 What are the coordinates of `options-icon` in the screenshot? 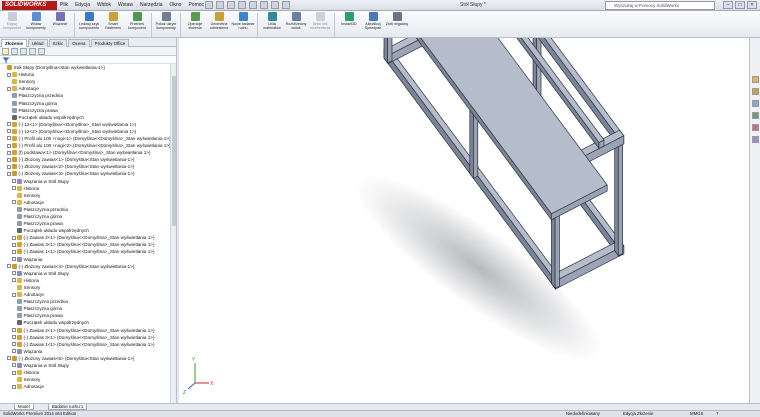 It's located at (286, 5).